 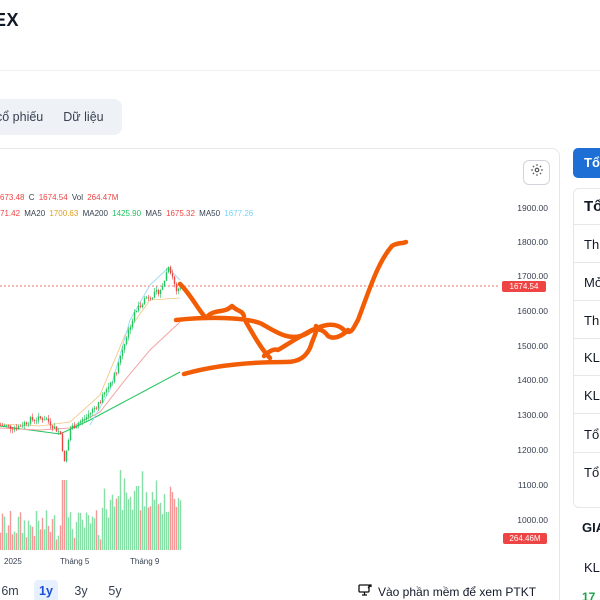 What do you see at coordinates (83, 117) in the screenshot?
I see `tab-data: Dữ liệu` at bounding box center [83, 117].